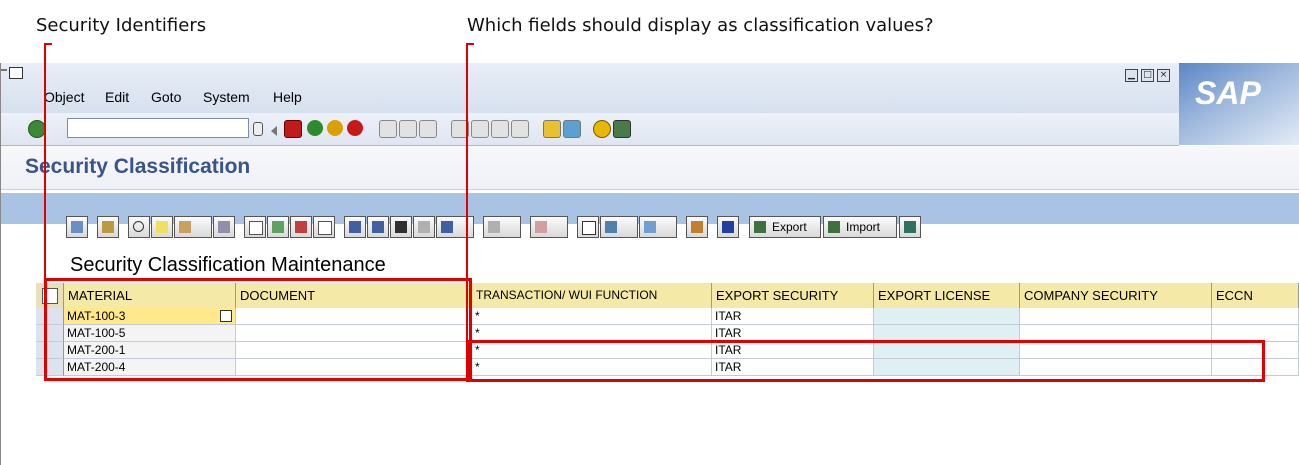 This screenshot has width=1299, height=465. What do you see at coordinates (335, 128) in the screenshot?
I see `exit-icon` at bounding box center [335, 128].